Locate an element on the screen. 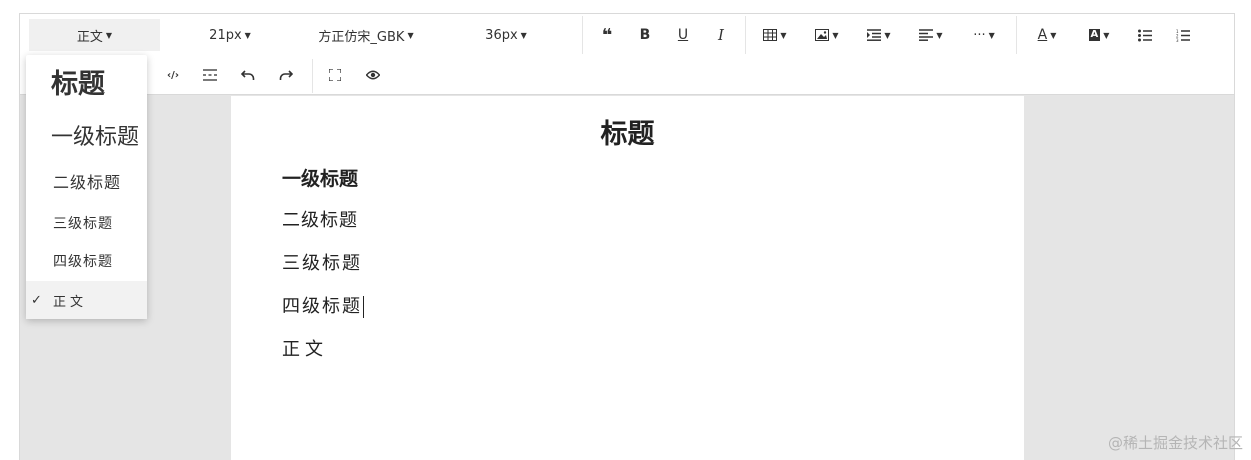 This screenshot has width=1251, height=460. dropdown-item-label: 正文 is located at coordinates (70, 302).